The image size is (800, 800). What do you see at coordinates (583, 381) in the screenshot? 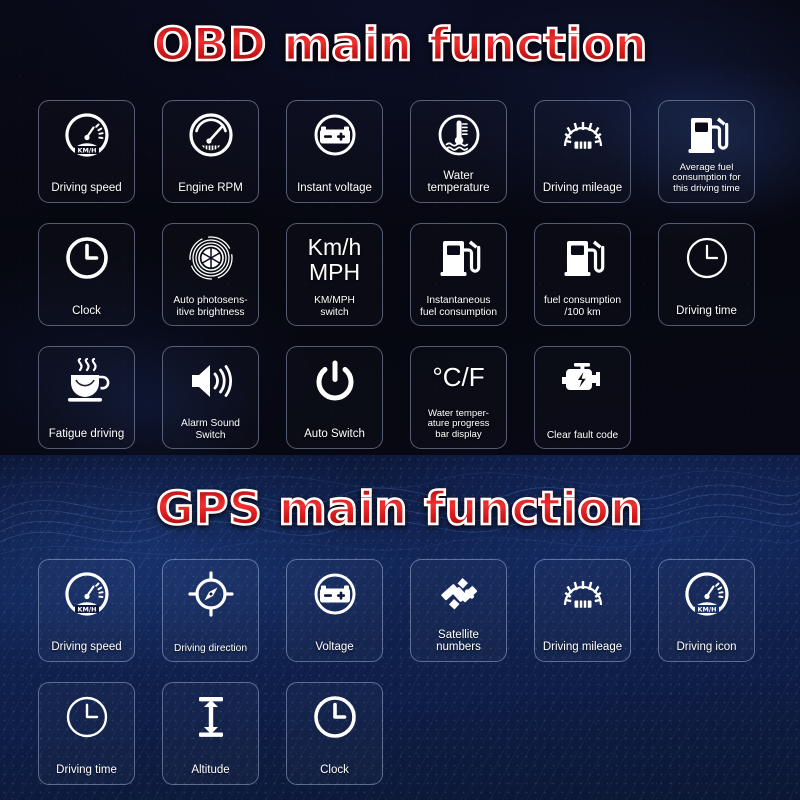
I see `check-engine-icon` at bounding box center [583, 381].